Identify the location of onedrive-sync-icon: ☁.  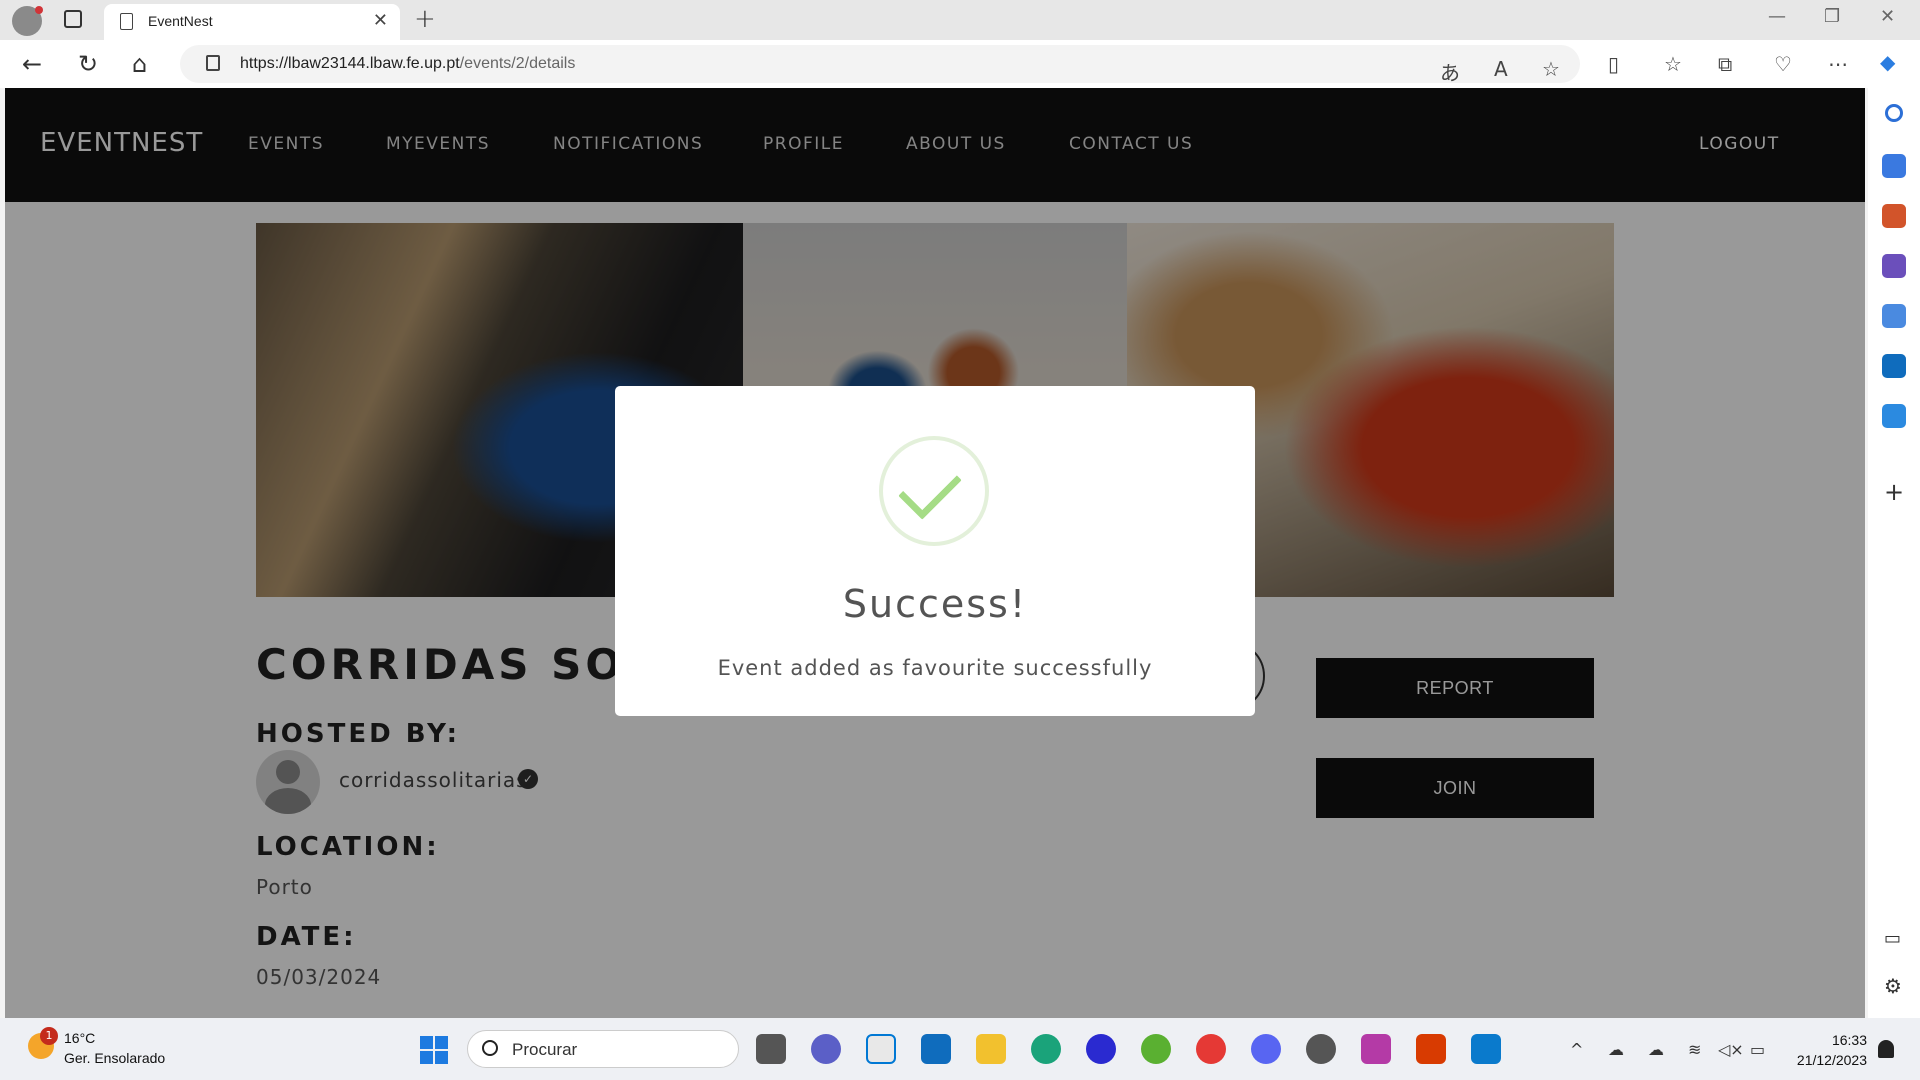
(1656, 1049).